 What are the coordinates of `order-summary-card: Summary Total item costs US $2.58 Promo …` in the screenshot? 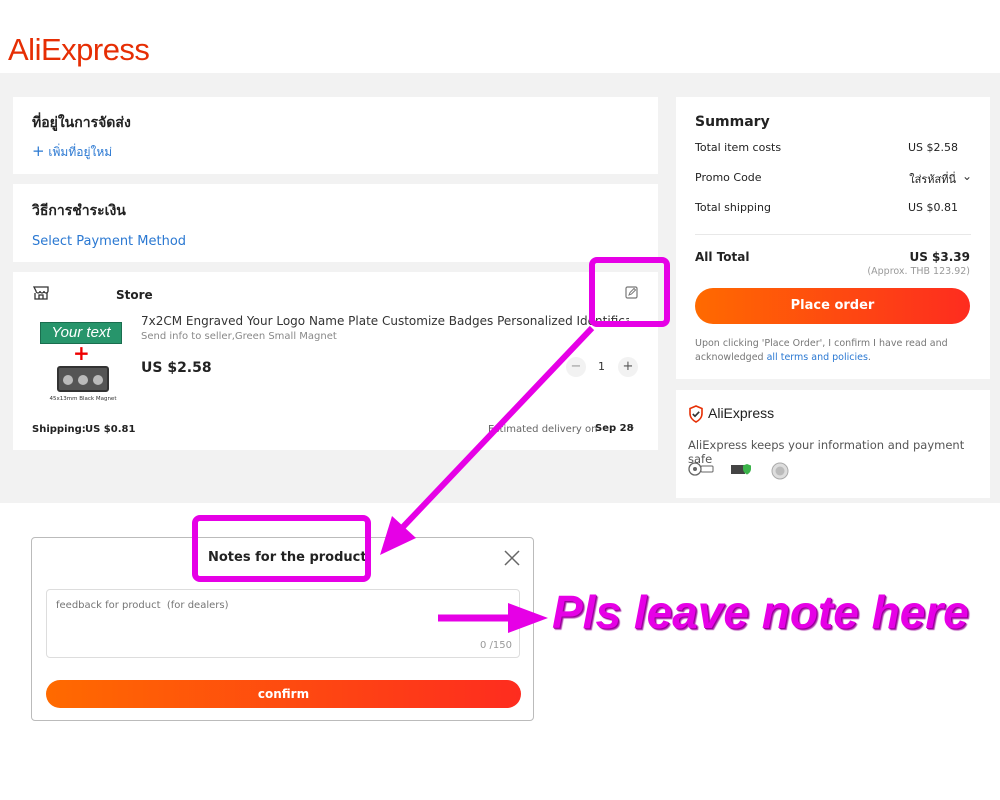 It's located at (833, 238).